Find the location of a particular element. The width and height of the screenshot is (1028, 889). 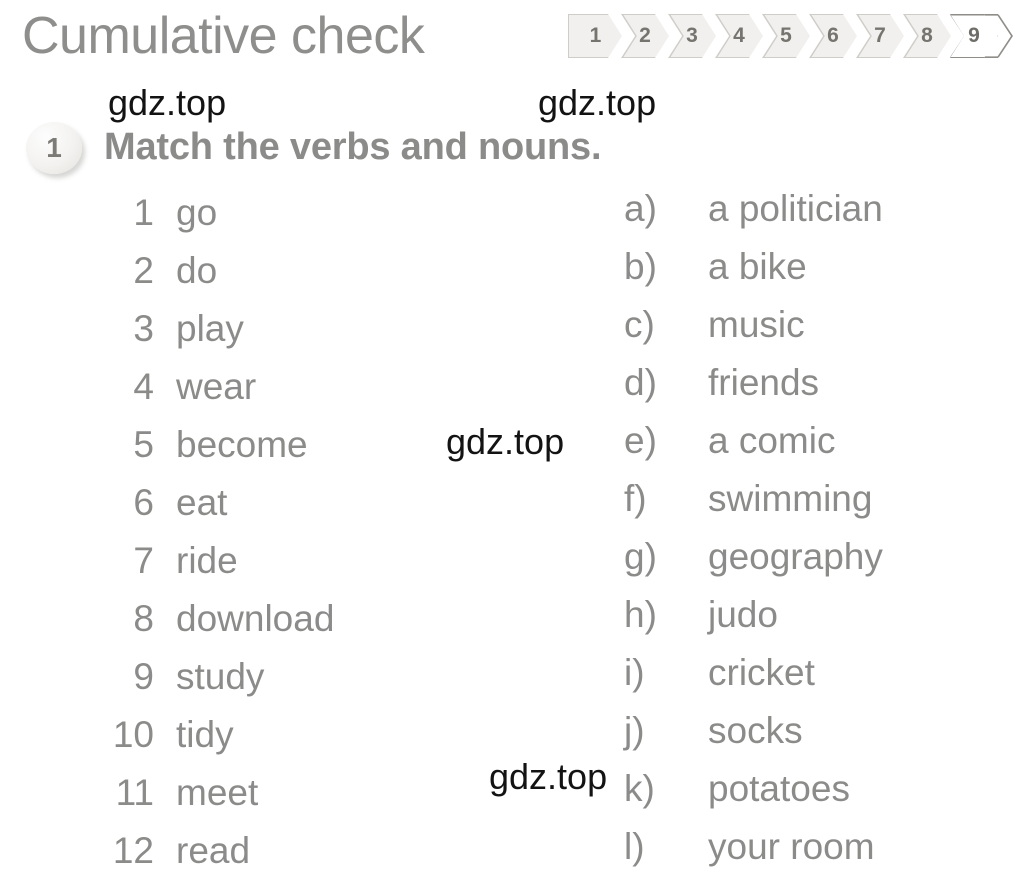

verb-row-text: ride is located at coordinates (207, 560).